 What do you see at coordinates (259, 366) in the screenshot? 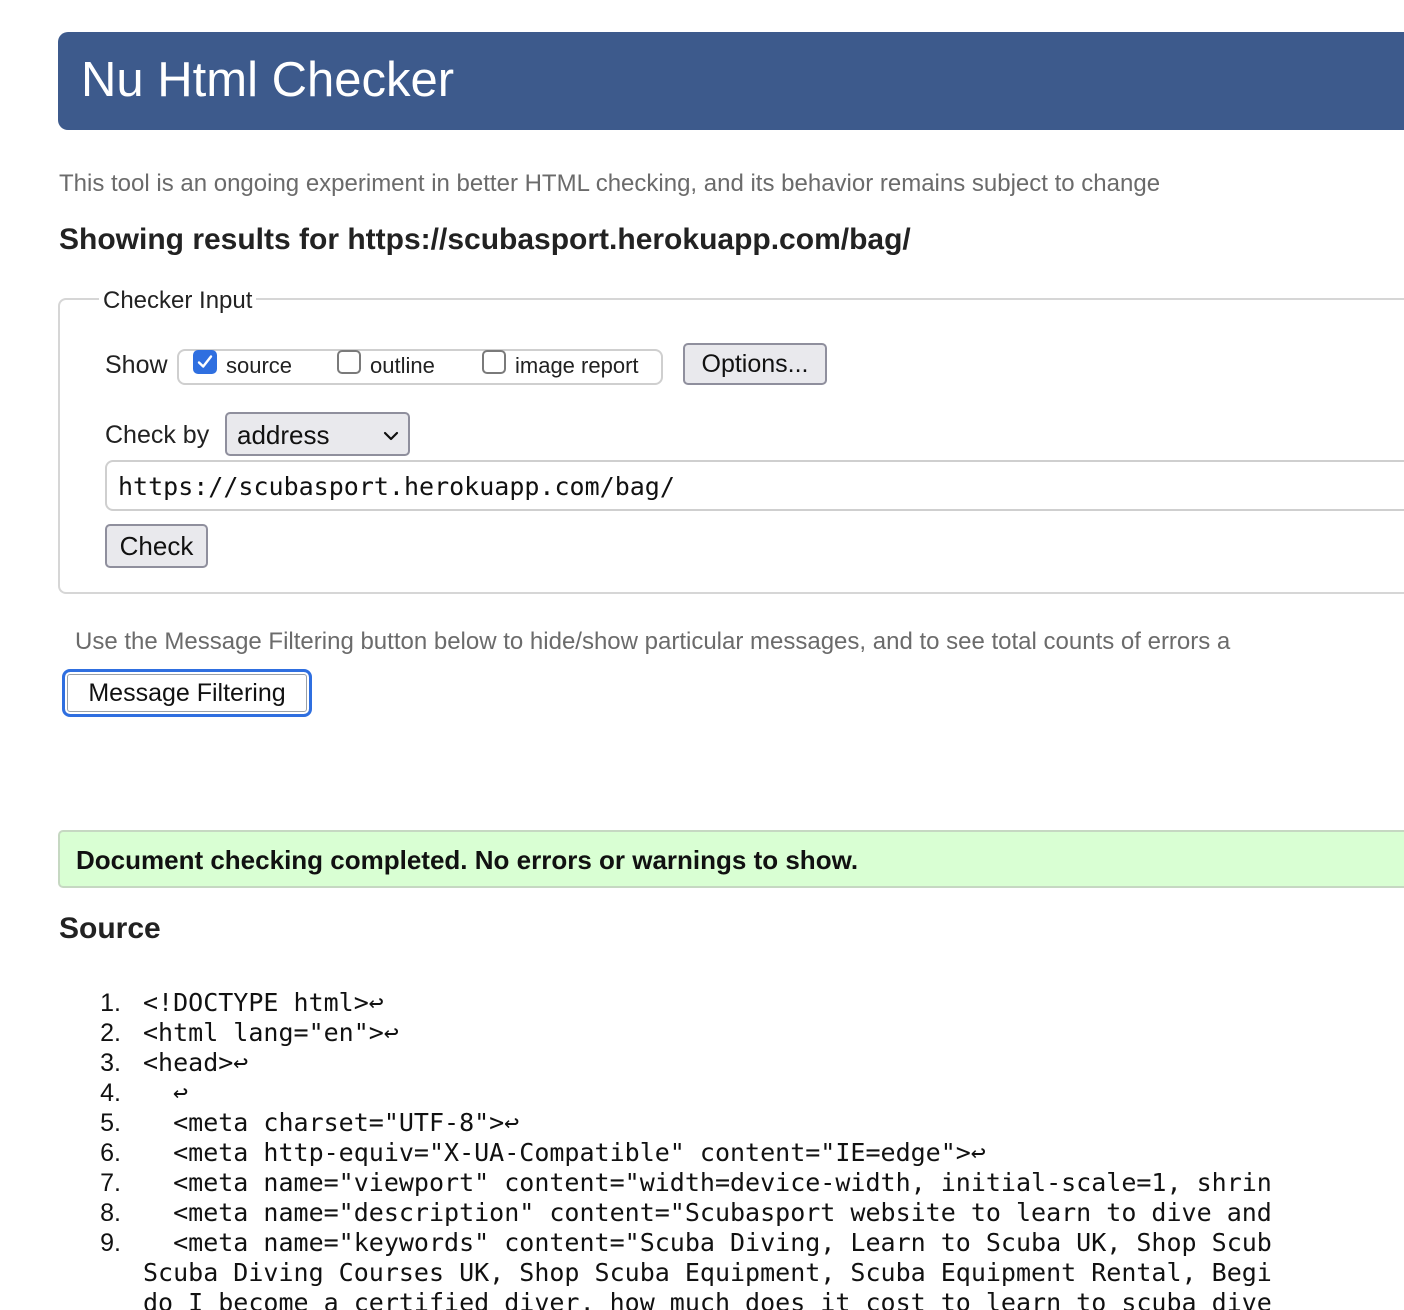
I see `source-checkbox-label: source` at bounding box center [259, 366].